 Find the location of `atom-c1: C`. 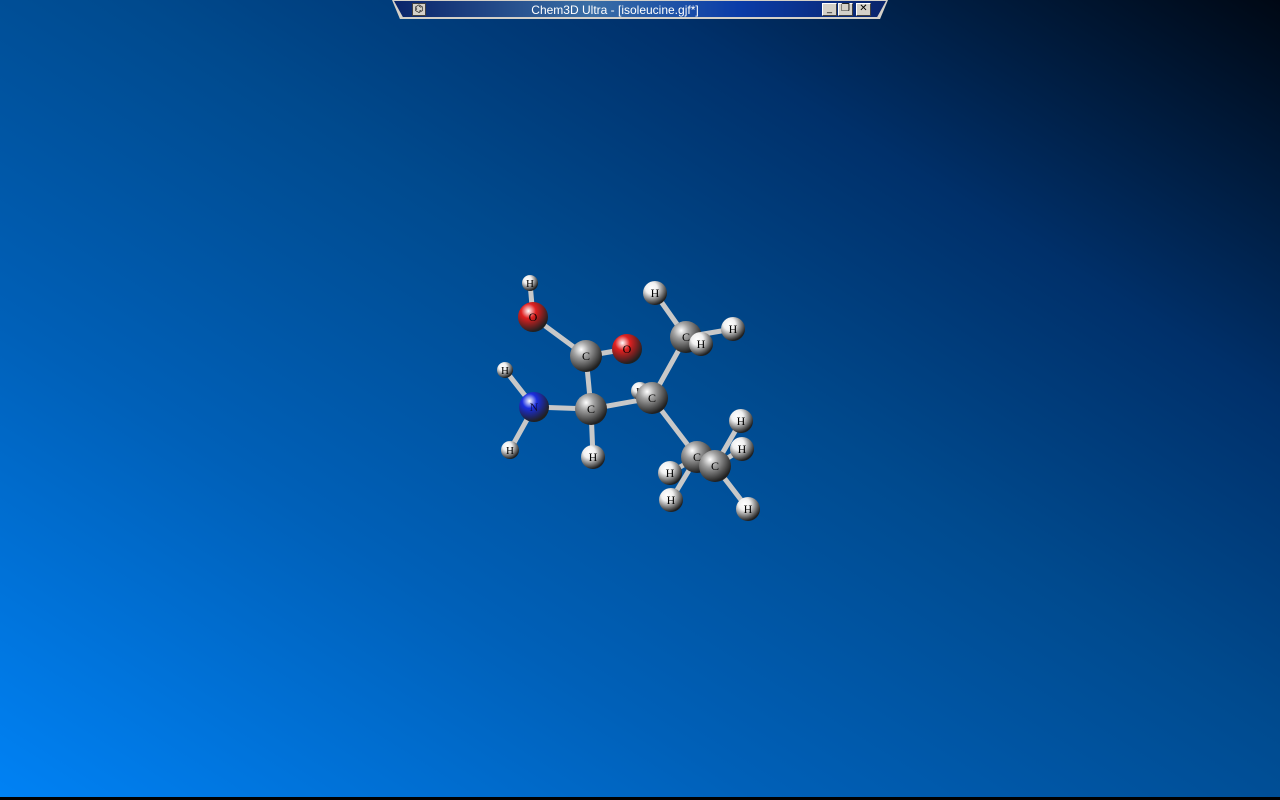

atom-c1: C is located at coordinates (586, 356).